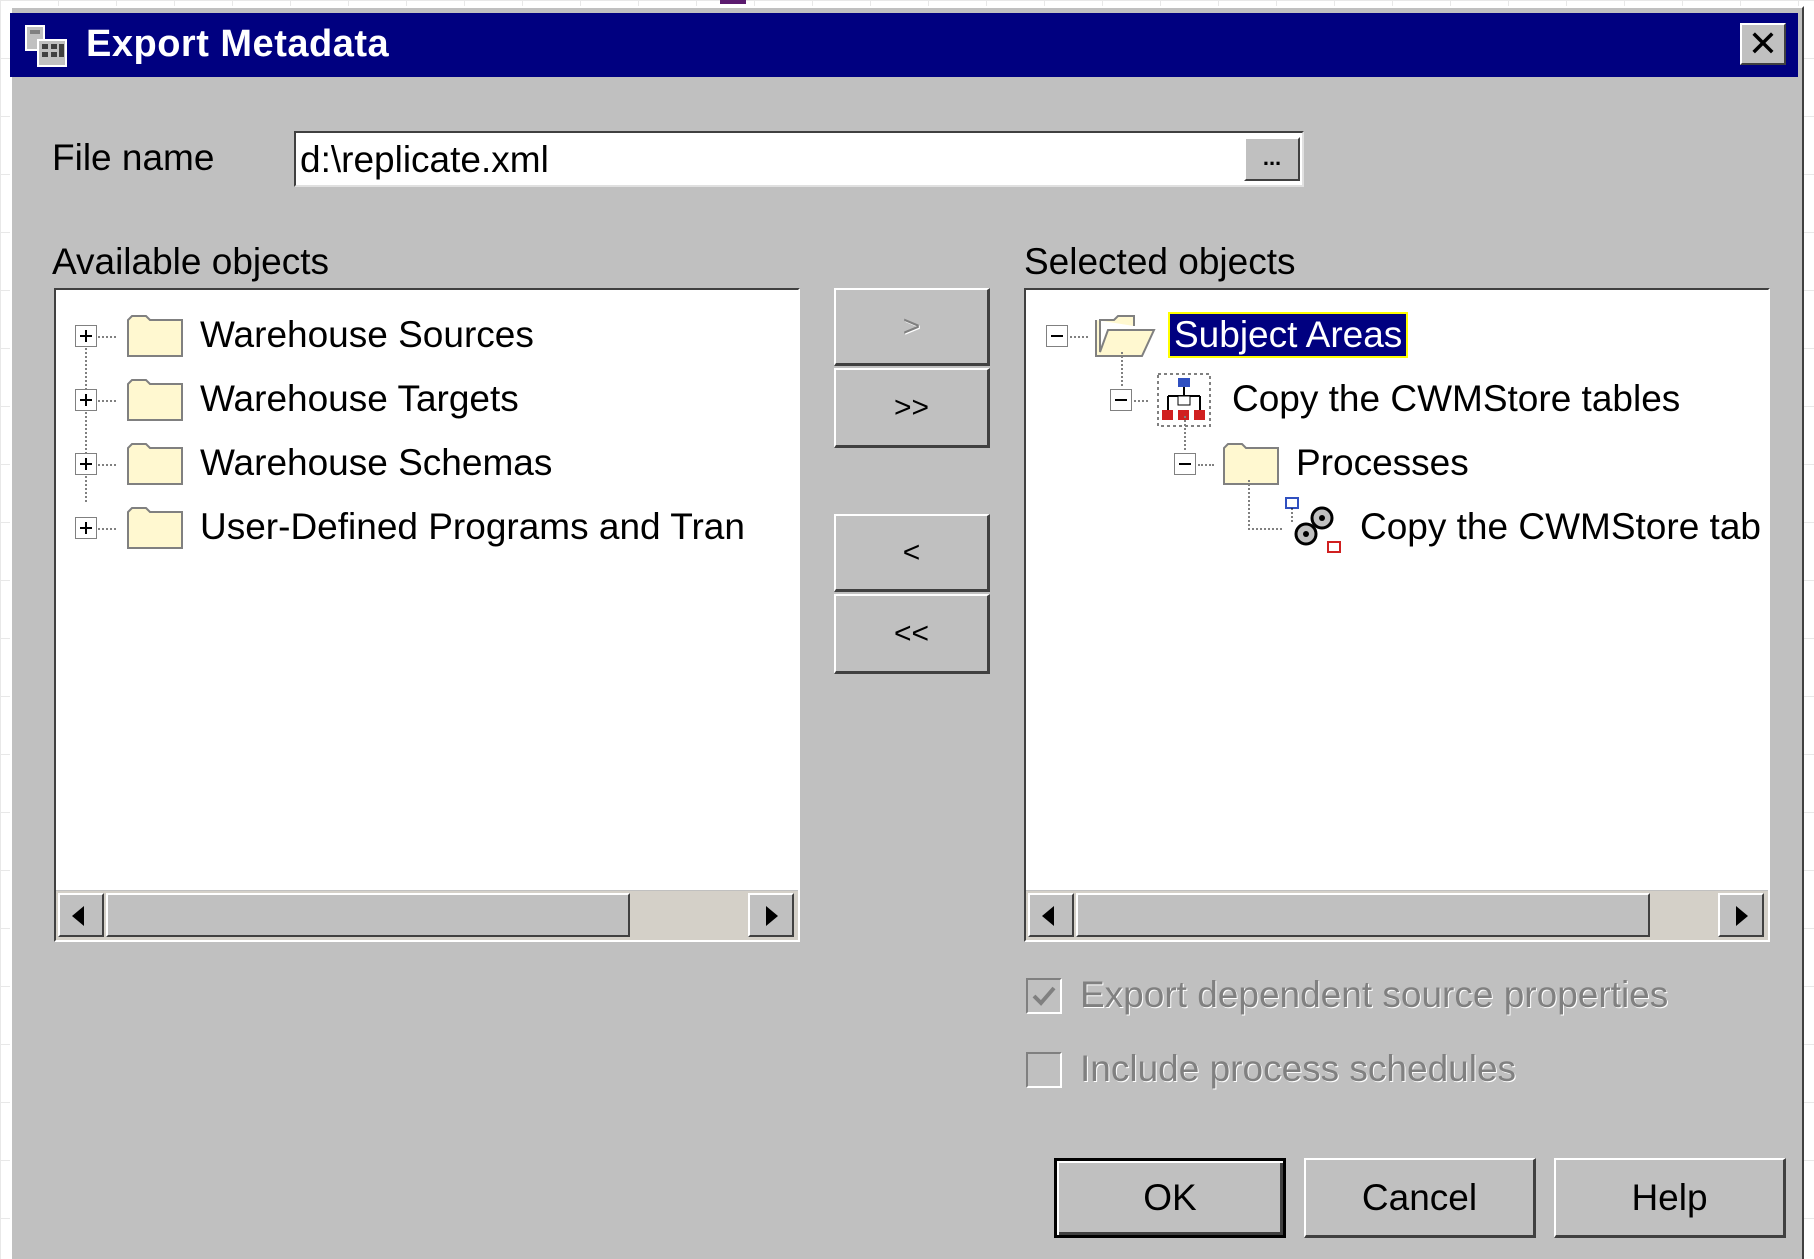 Image resolution: width=1814 pixels, height=1259 pixels. Describe the element at coordinates (1125, 336) in the screenshot. I see `open-folder-icon` at that location.